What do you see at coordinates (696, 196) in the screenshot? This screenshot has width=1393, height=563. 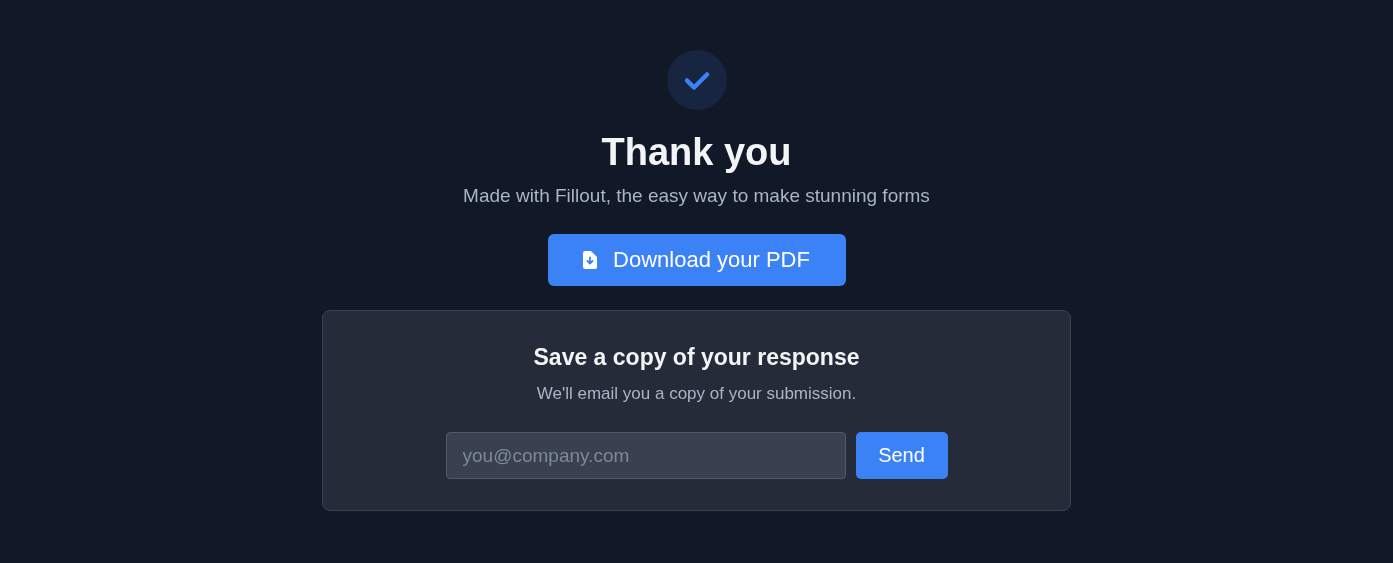 I see `subtitle: Made with Fillout, the easy way to make stunning forms` at bounding box center [696, 196].